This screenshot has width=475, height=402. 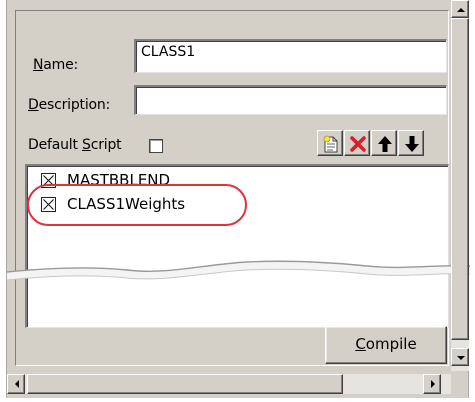 I want to click on delete-script-button, so click(x=357, y=143).